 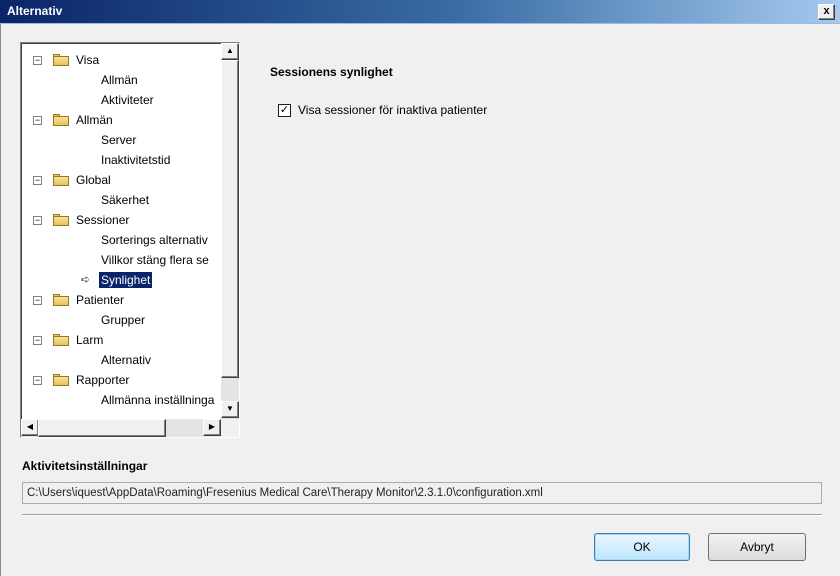 I want to click on tree-group: Visa, so click(x=87, y=60).